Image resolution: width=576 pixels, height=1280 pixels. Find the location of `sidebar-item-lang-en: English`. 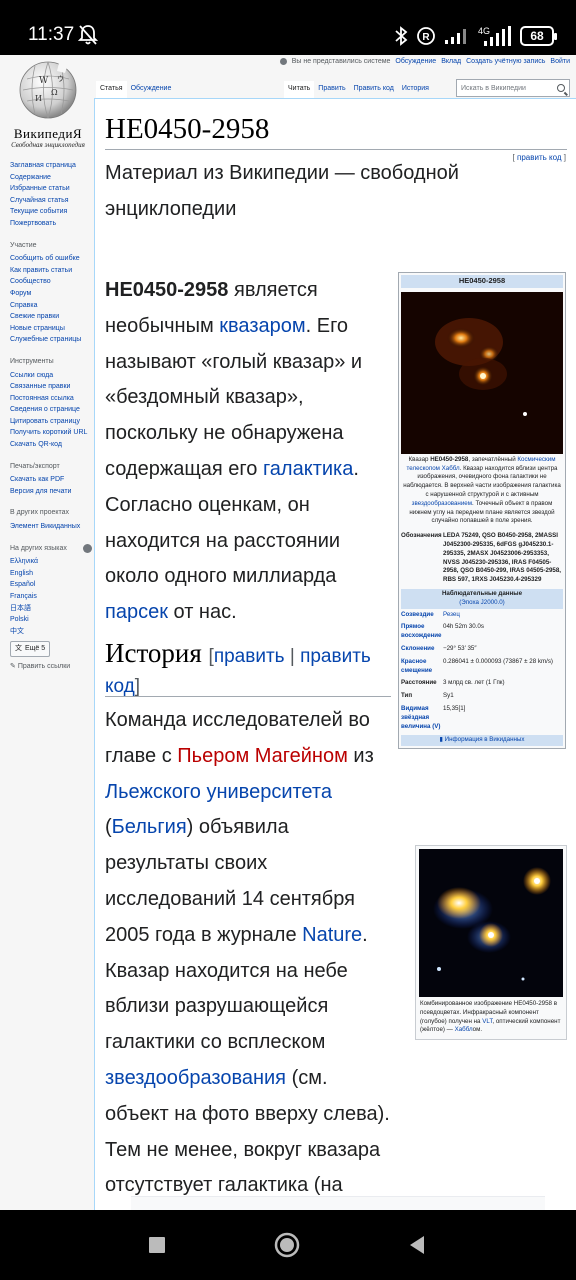

sidebar-item-lang-en: English is located at coordinates (51, 574).